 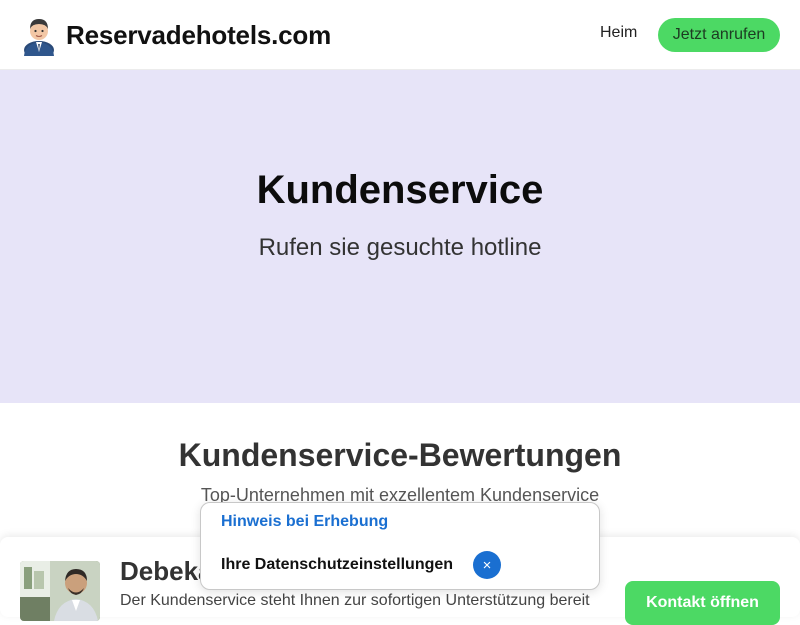 I want to click on call-now-button: Jetzt anrufen, so click(x=719, y=35).